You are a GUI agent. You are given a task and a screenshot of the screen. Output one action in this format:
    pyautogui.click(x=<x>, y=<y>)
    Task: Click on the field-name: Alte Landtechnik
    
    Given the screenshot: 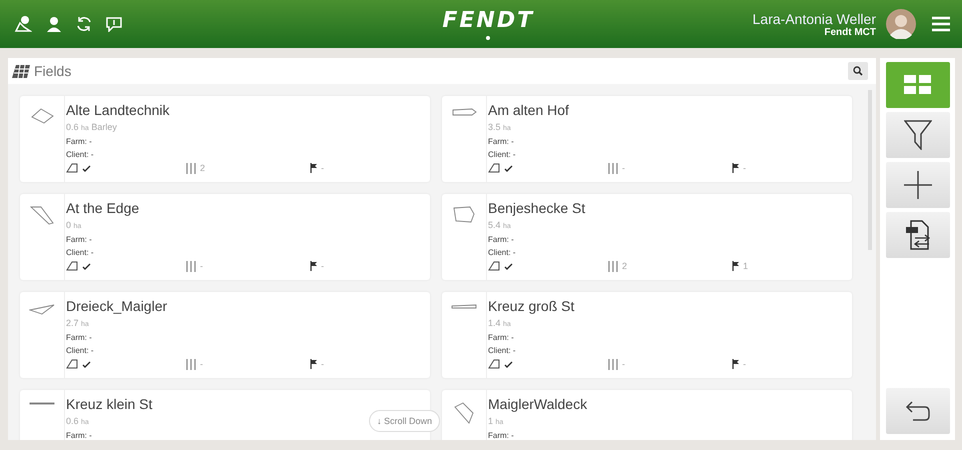 What is the action you would take?
    pyautogui.click(x=118, y=110)
    